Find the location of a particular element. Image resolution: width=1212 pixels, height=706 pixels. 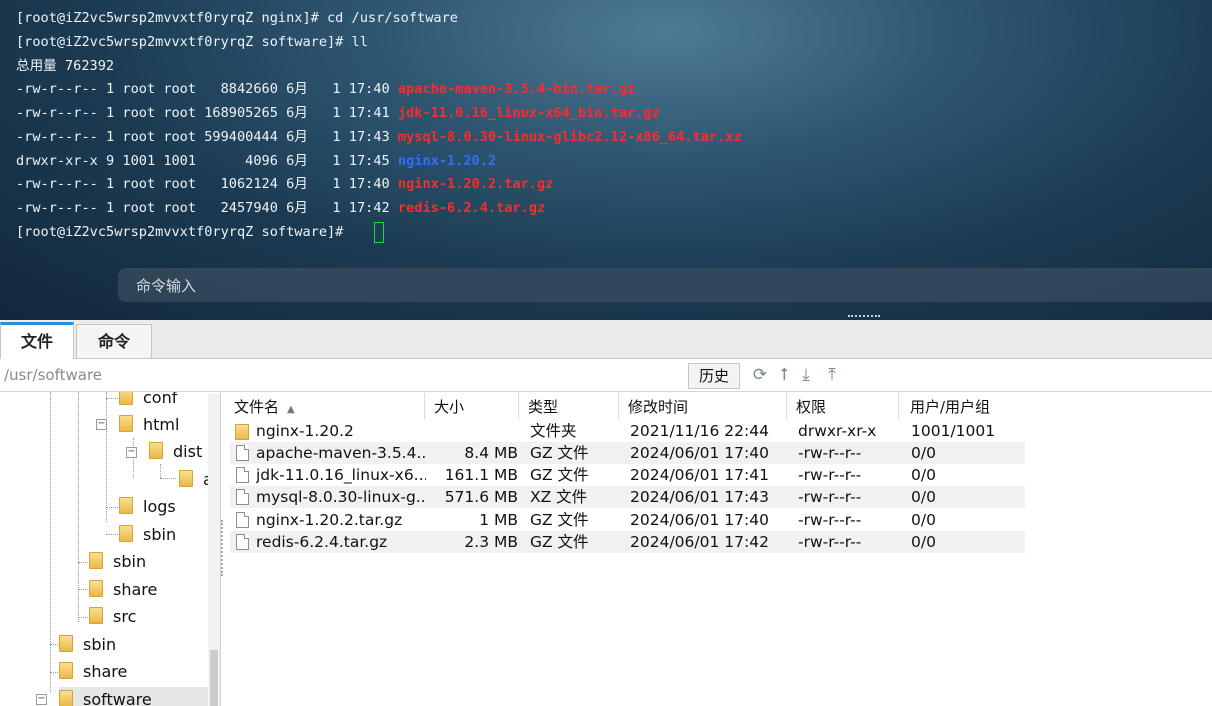

terminal-dirname: nginx-1.20.2 is located at coordinates (447, 161).